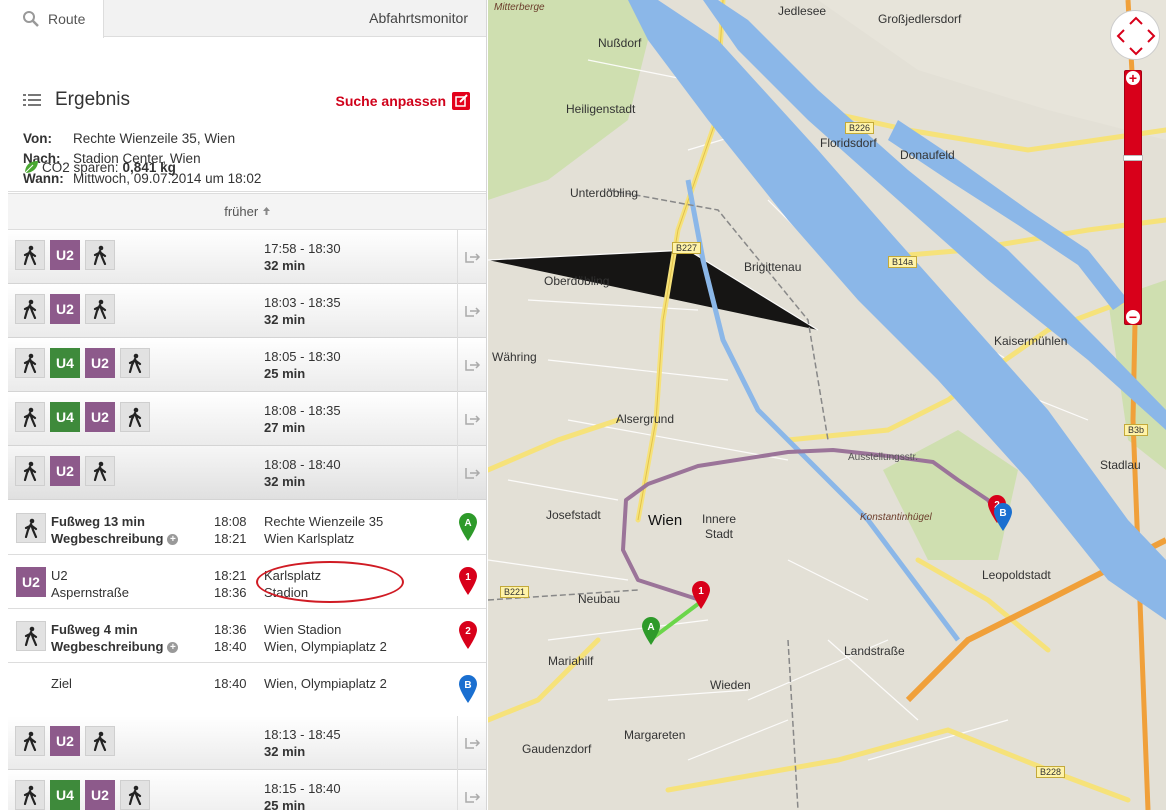  I want to click on from-value: Rechte Wienzeile 35, Wien, so click(154, 138).